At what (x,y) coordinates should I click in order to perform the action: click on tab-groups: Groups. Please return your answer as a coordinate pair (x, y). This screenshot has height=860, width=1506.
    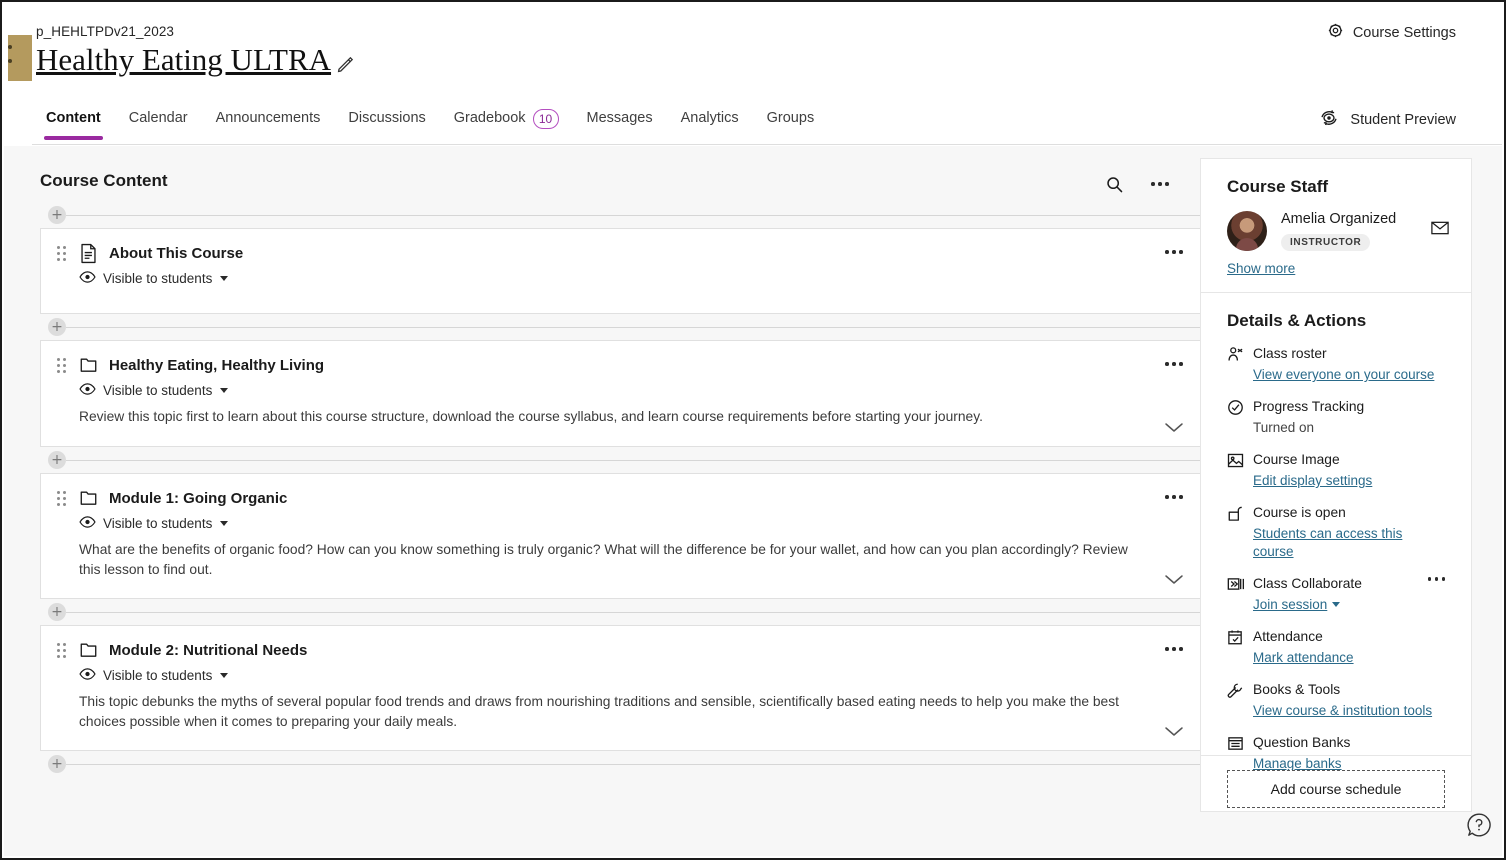
    Looking at the image, I should click on (791, 122).